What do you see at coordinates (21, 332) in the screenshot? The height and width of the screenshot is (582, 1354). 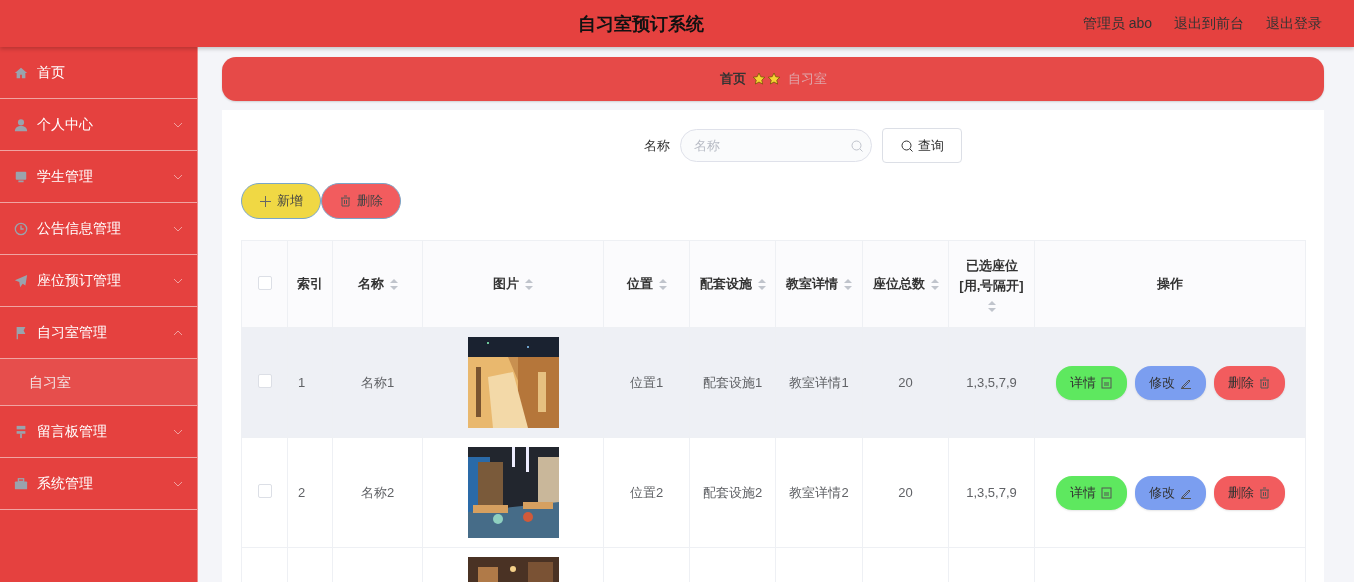 I see `flag-icon` at bounding box center [21, 332].